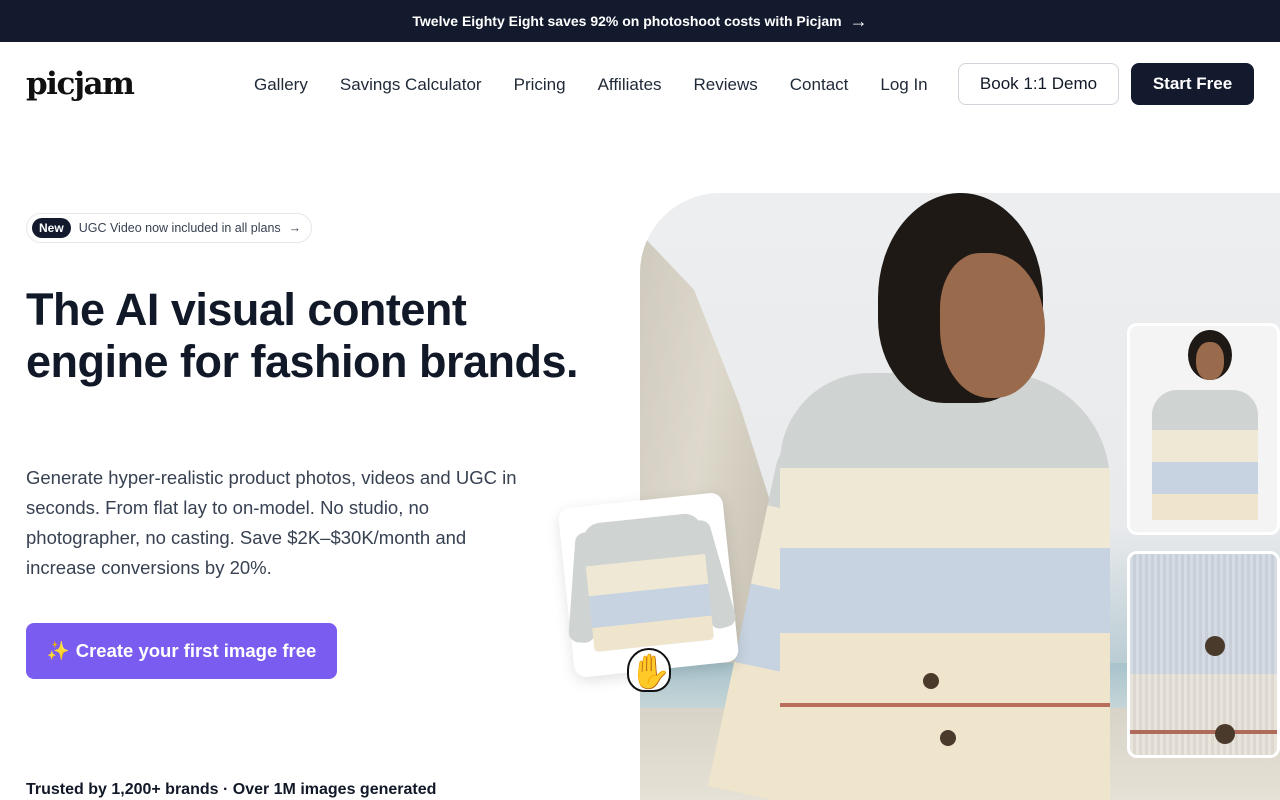 The width and height of the screenshot is (1280, 800). Describe the element at coordinates (196, 650) in the screenshot. I see `cta-label: Create your first image free` at that location.